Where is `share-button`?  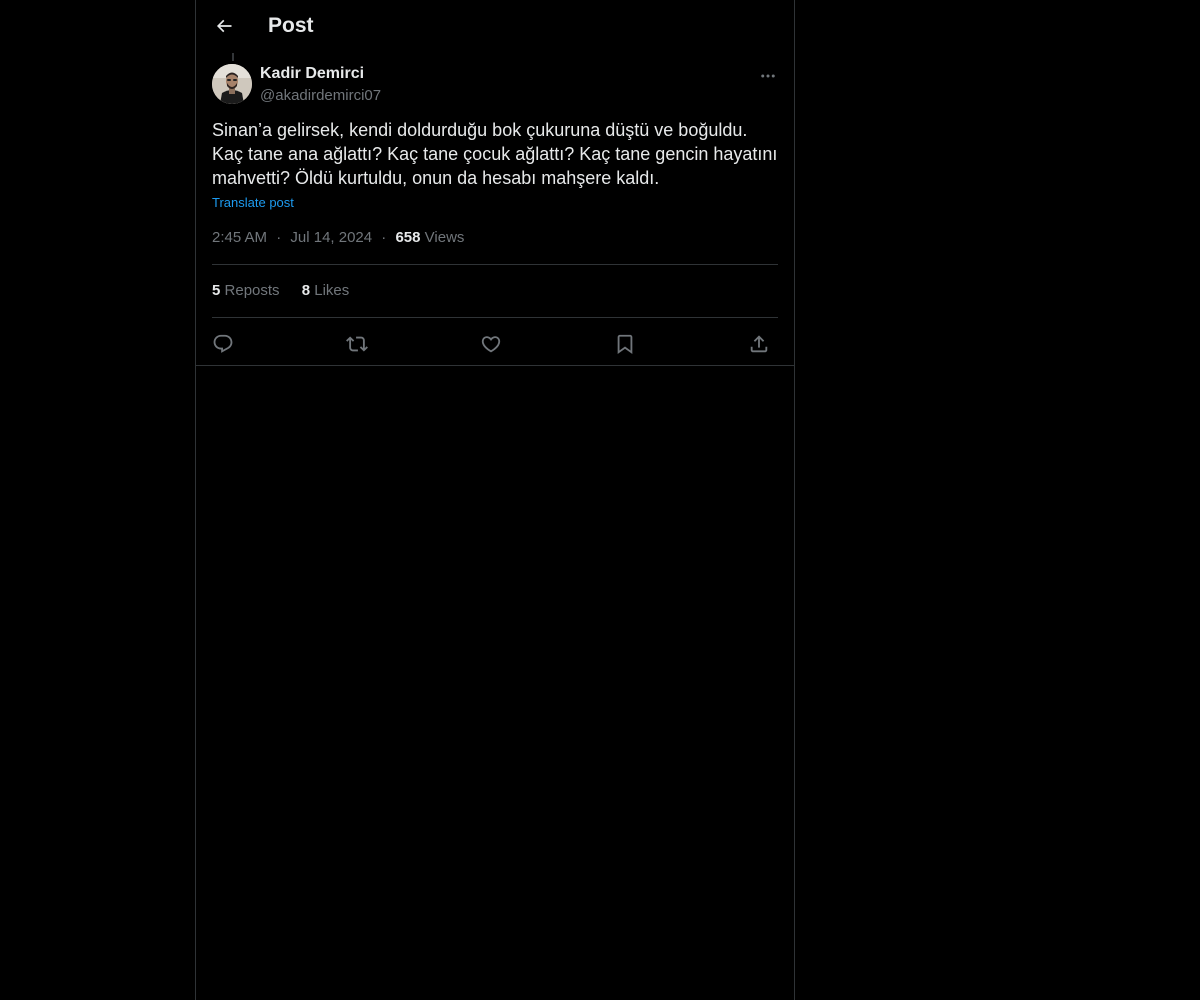
share-button is located at coordinates (759, 344).